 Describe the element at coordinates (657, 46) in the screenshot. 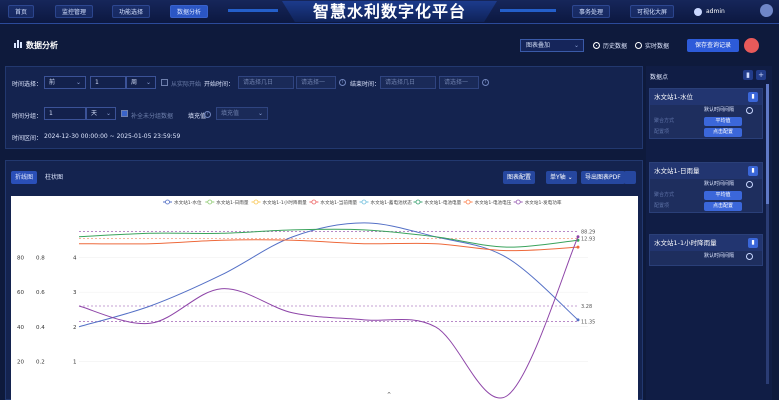

I see `radio-realtime-label: 实时数据` at that location.